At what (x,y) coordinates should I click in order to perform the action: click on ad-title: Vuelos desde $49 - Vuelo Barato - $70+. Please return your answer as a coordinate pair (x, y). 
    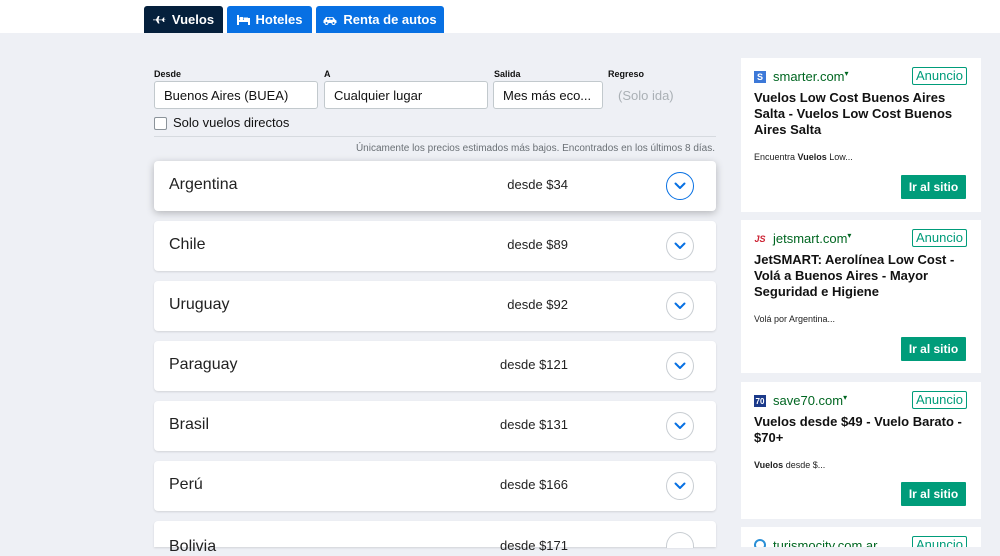
    Looking at the image, I should click on (860, 430).